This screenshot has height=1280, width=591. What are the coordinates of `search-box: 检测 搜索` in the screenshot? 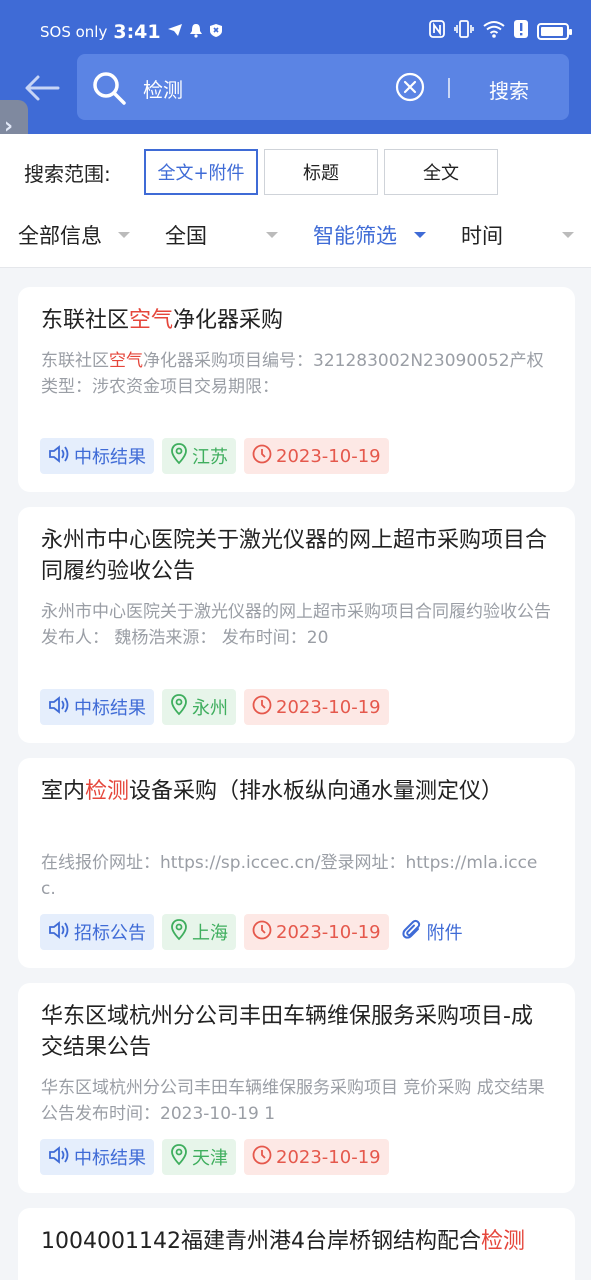 It's located at (323, 87).